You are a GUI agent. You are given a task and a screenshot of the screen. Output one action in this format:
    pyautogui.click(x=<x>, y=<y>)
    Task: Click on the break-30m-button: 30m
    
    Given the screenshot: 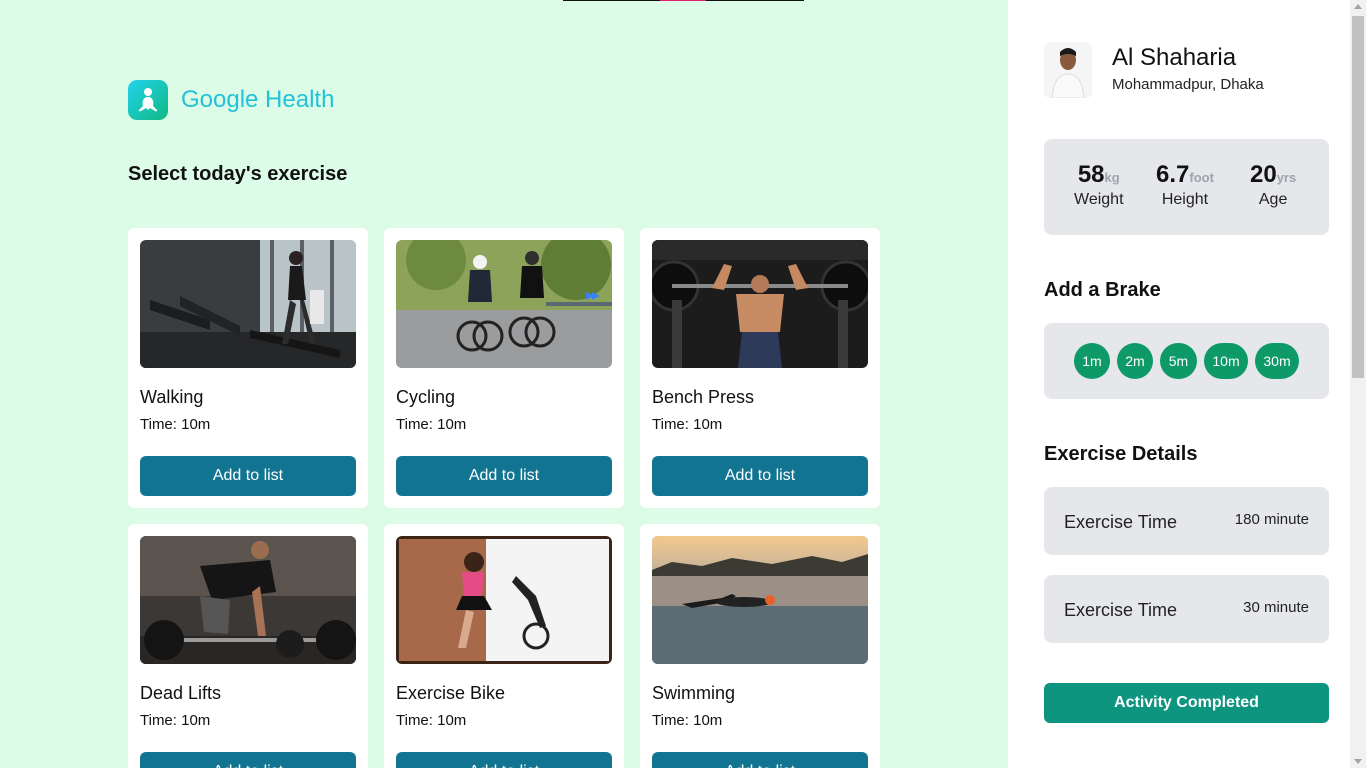 What is the action you would take?
    pyautogui.click(x=1277, y=361)
    